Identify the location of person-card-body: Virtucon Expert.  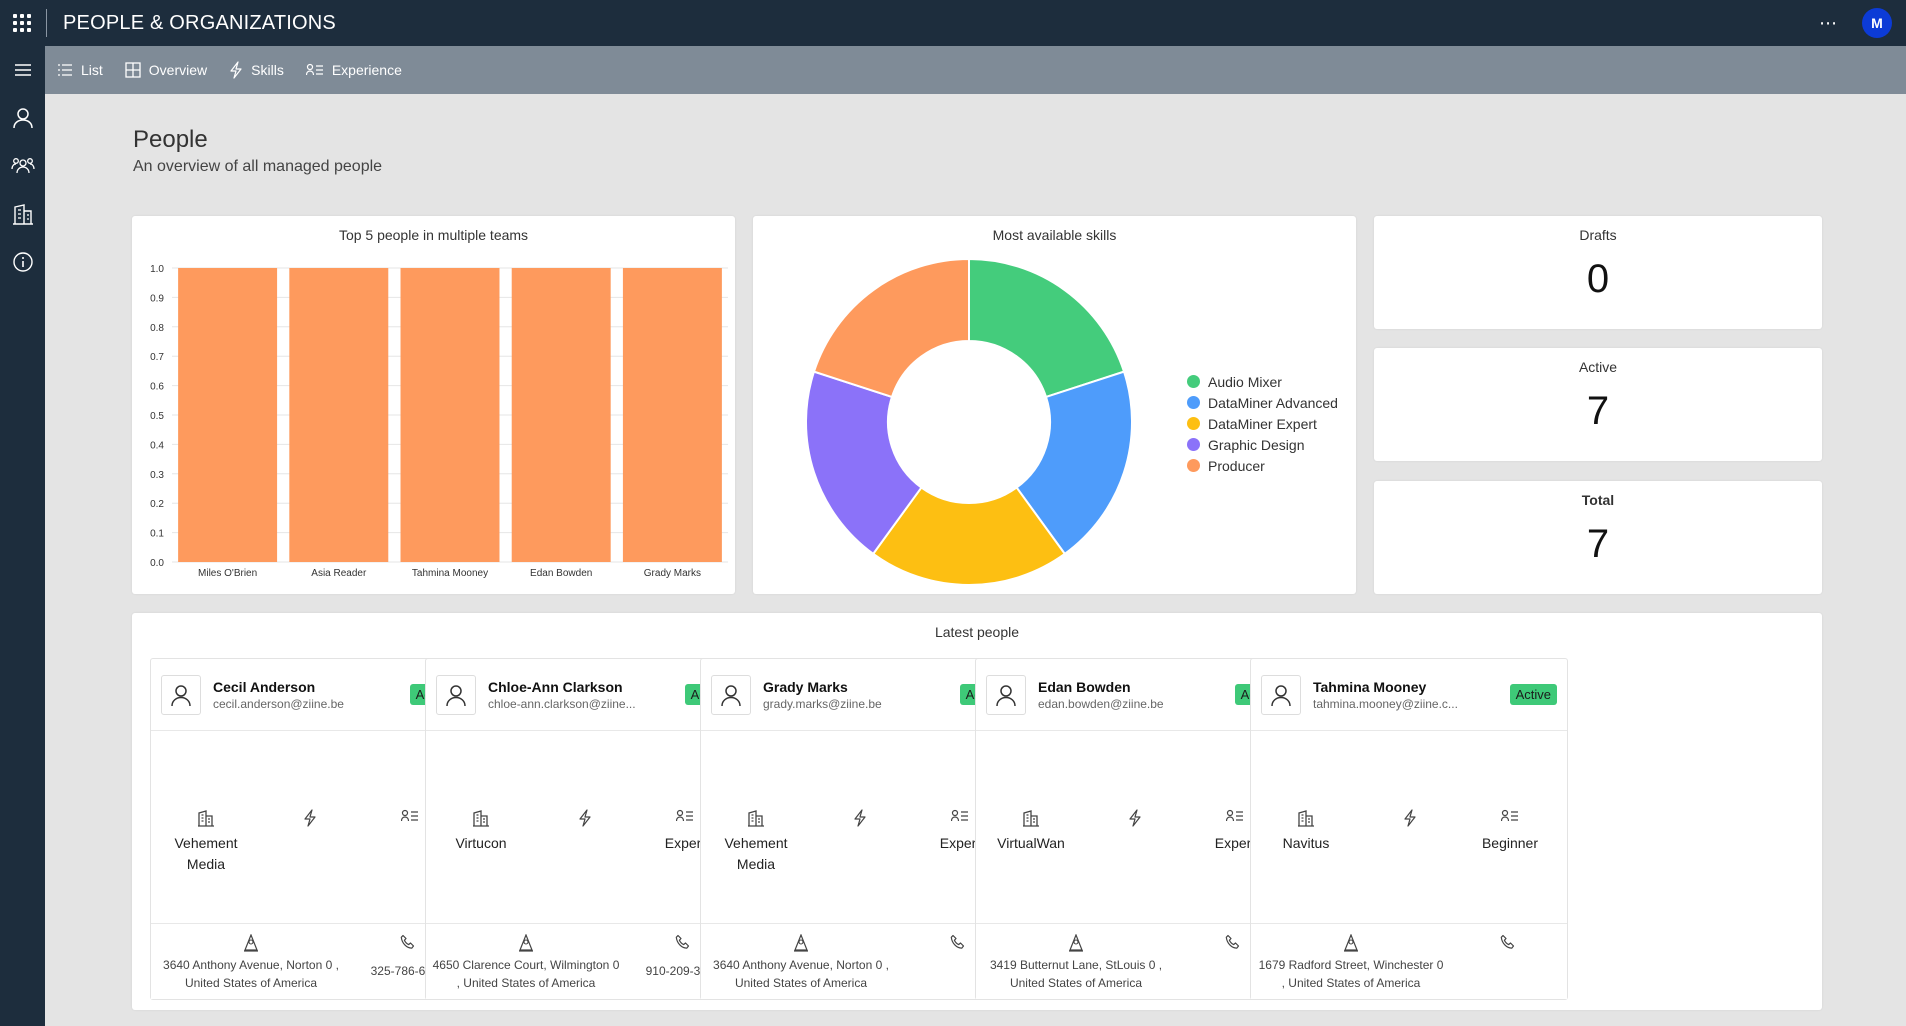
(584, 827).